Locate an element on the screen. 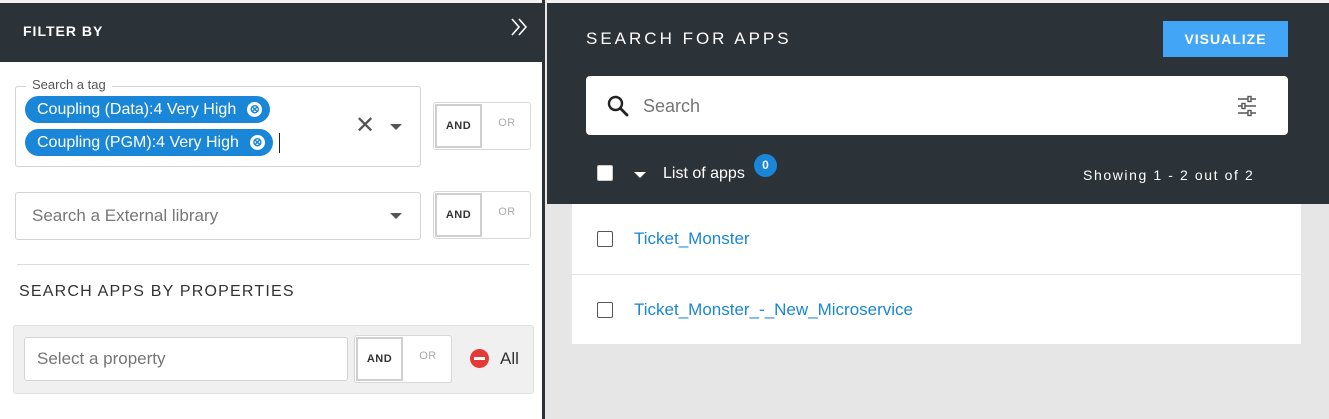 The width and height of the screenshot is (1329, 419). list-of-apps-label: List of apps is located at coordinates (704, 173).